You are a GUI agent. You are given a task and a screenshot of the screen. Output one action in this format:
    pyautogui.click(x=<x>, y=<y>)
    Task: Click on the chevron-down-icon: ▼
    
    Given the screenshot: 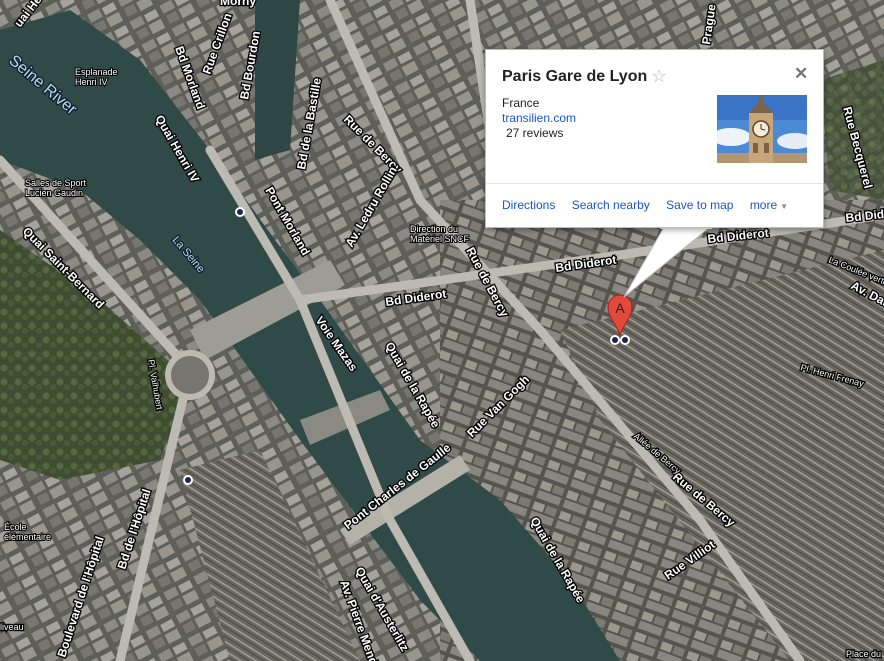 What is the action you would take?
    pyautogui.click(x=784, y=206)
    